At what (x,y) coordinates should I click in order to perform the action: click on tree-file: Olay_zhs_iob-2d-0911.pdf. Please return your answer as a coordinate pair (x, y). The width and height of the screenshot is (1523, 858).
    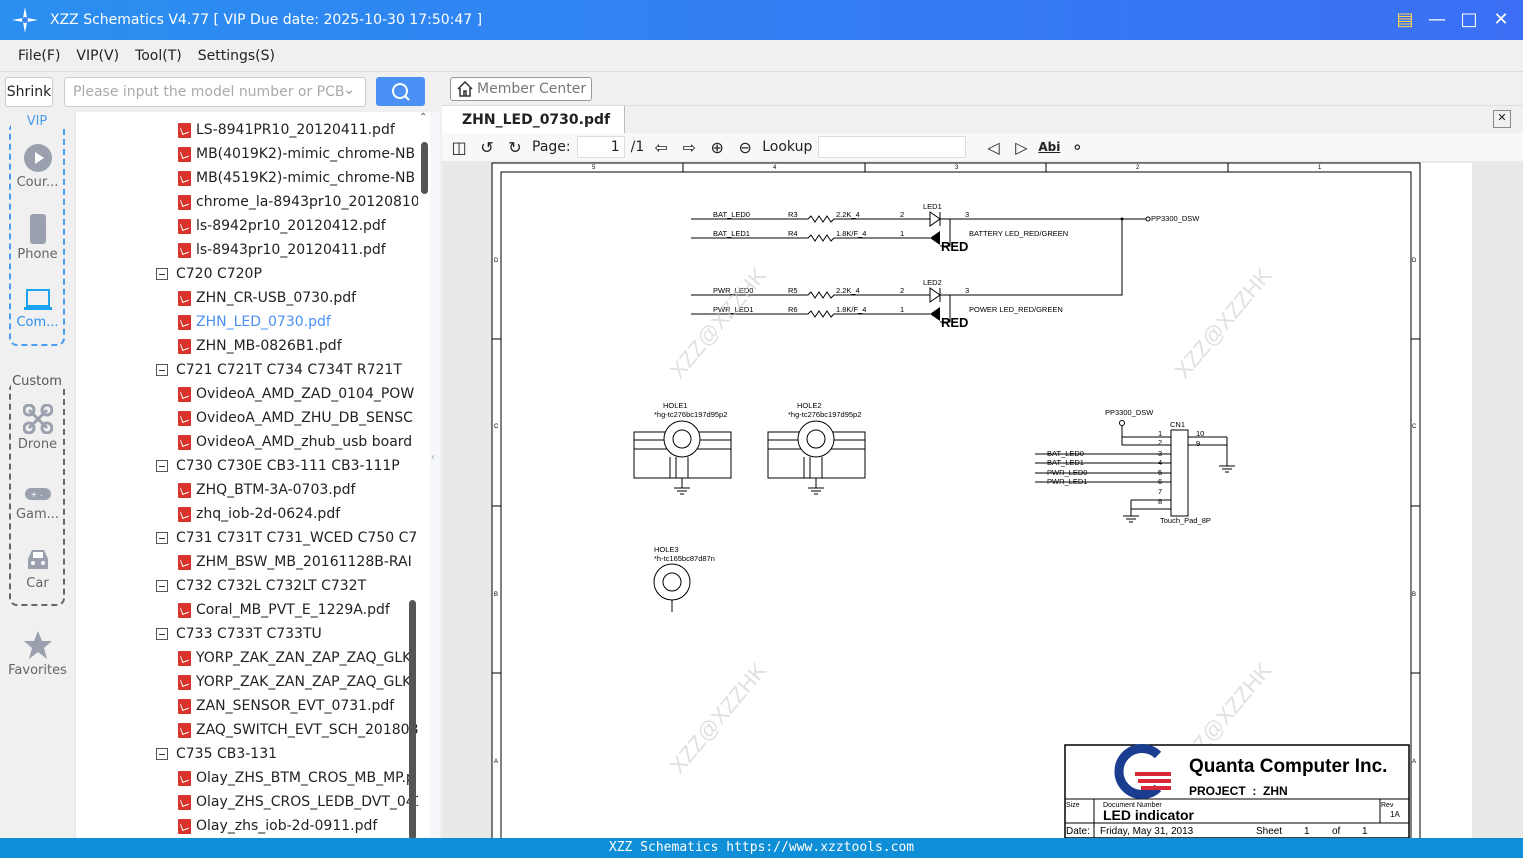
    Looking at the image, I should click on (304, 826).